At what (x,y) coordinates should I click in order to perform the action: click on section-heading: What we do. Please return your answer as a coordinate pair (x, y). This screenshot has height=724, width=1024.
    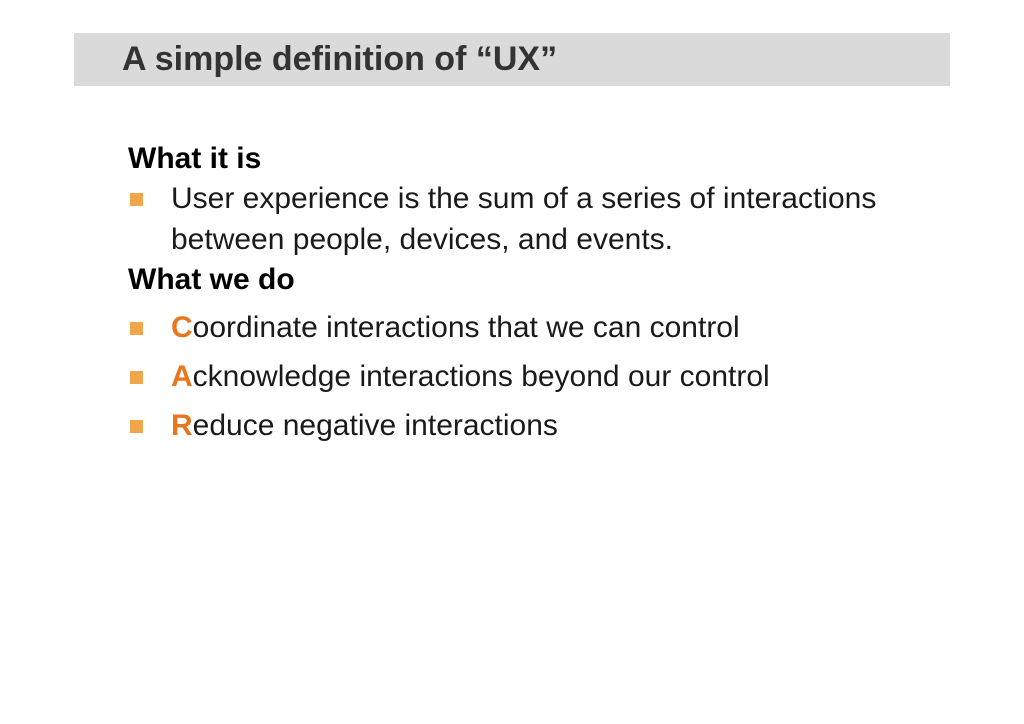
    Looking at the image, I should click on (211, 279).